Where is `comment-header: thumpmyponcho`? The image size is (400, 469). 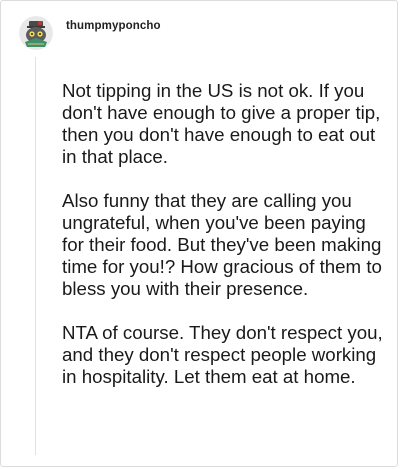
comment-header: thumpmyponcho is located at coordinates (90, 33).